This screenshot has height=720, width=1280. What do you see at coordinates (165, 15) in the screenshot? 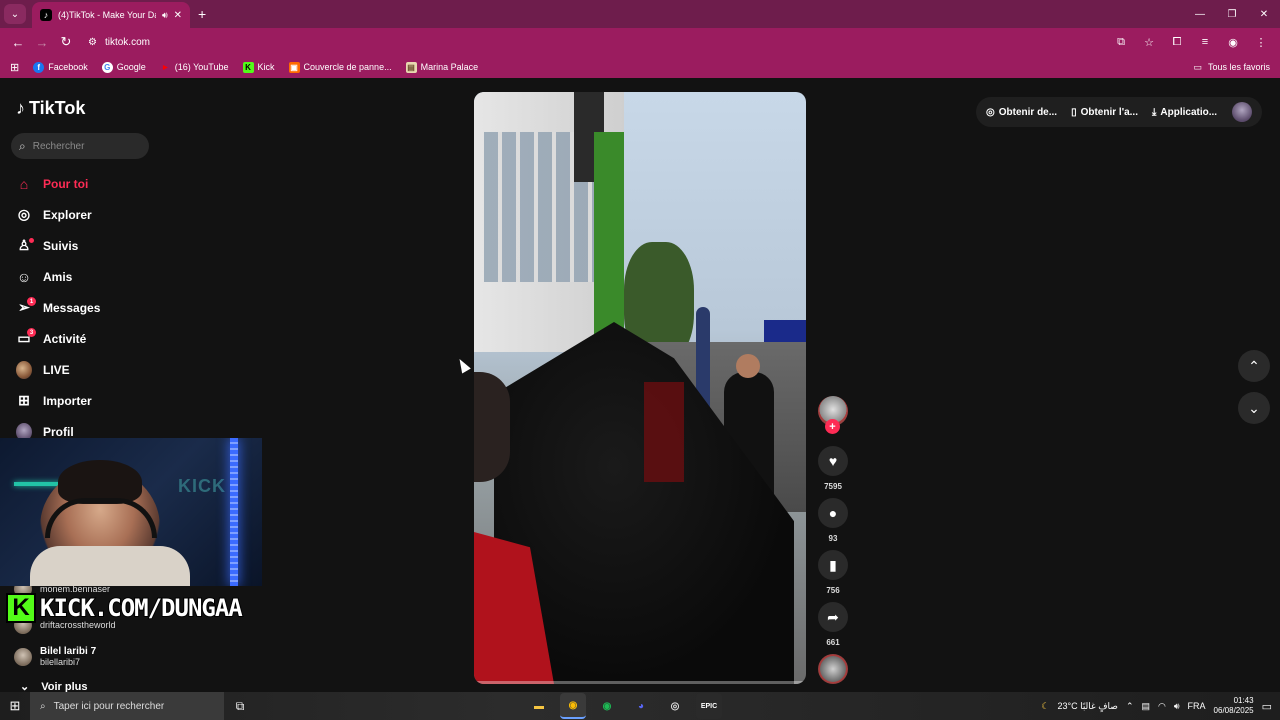
I see `speaker-icon: 🔊︎` at bounding box center [165, 15].